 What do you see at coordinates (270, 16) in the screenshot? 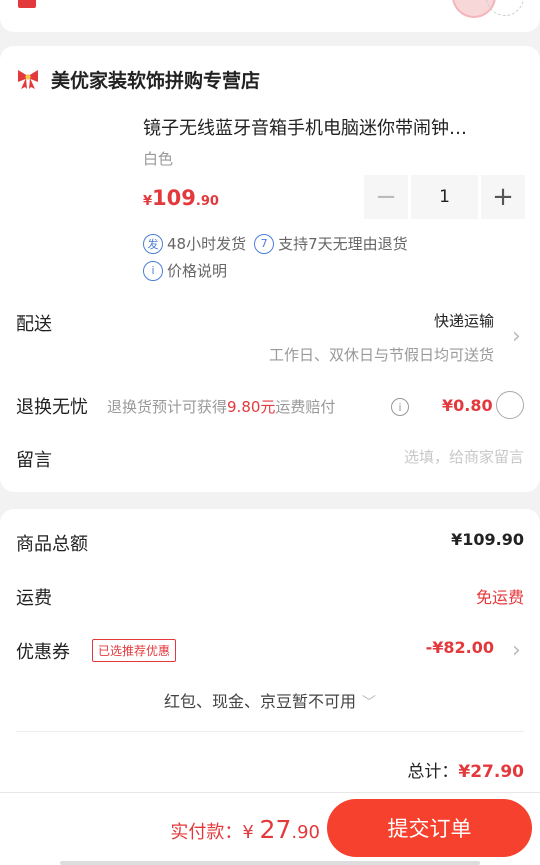
I see `top-header` at bounding box center [270, 16].